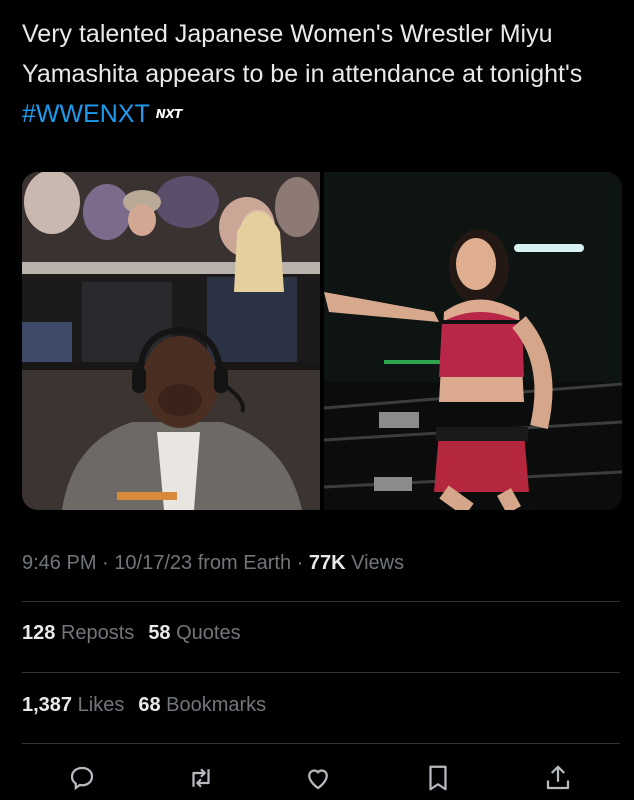 The width and height of the screenshot is (634, 800). I want to click on tweet-time: 9:46 PM, so click(59, 563).